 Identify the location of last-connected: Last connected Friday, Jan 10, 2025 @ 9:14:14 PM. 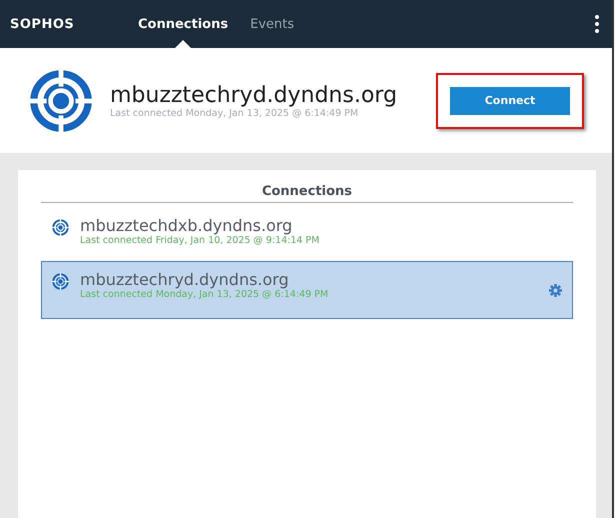
(200, 240).